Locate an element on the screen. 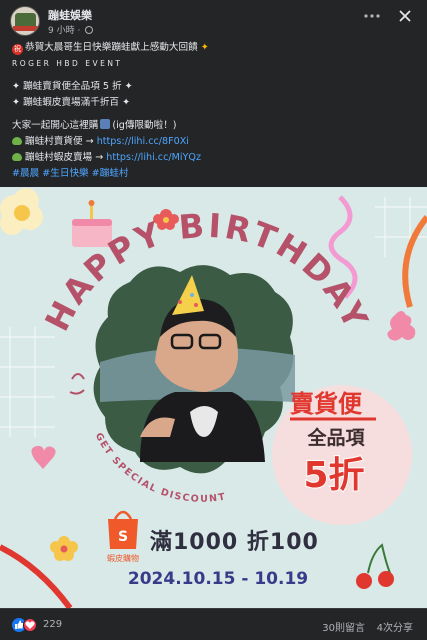  post-line-3: ✦ 蹦蛙賣貨便全品項 5 折 ✦ is located at coordinates (72, 86).